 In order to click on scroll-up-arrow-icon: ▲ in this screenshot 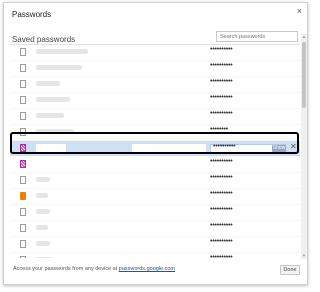, I will do `click(304, 37)`.